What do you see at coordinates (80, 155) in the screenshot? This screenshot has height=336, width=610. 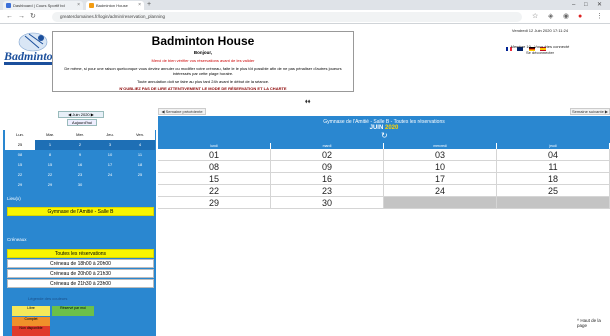 I see `mini-day: 9` at bounding box center [80, 155].